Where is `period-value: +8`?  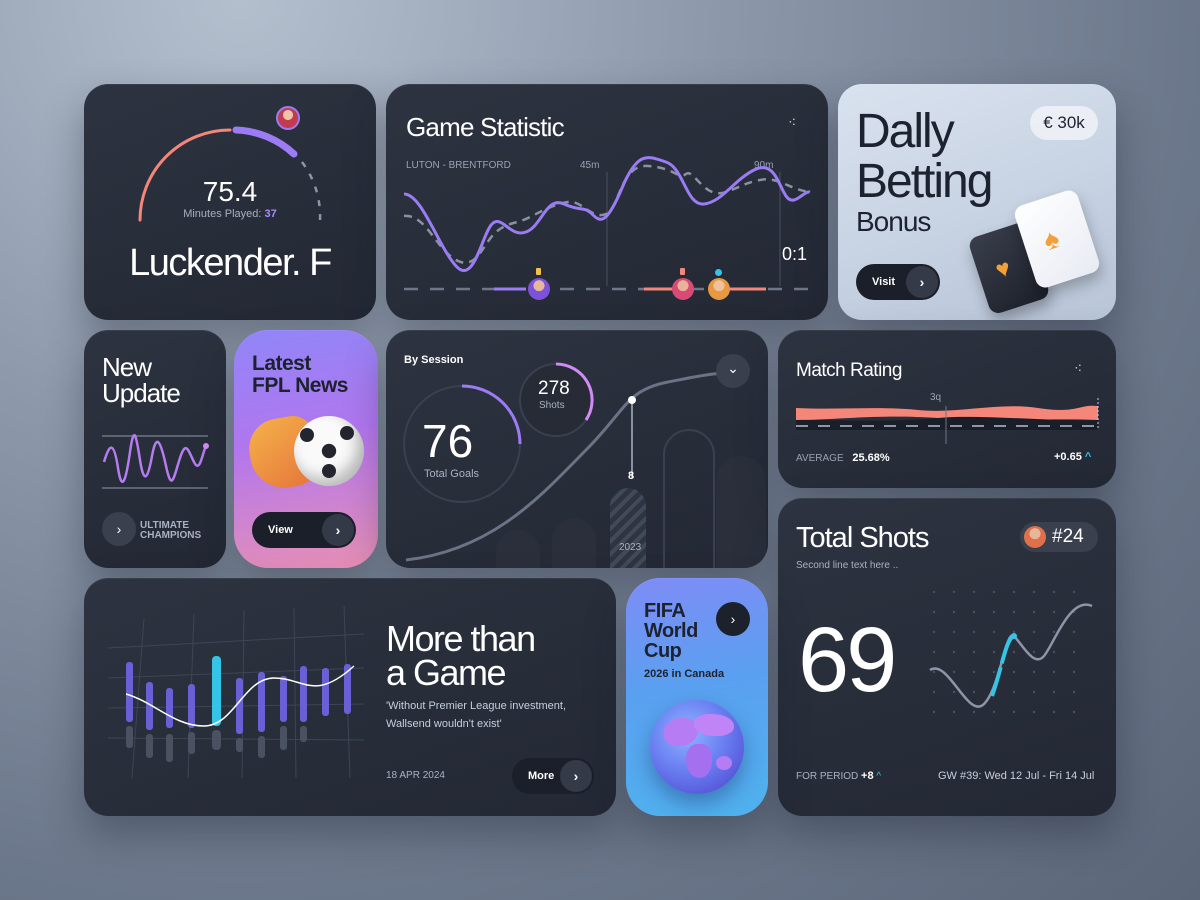
period-value: +8 is located at coordinates (867, 776).